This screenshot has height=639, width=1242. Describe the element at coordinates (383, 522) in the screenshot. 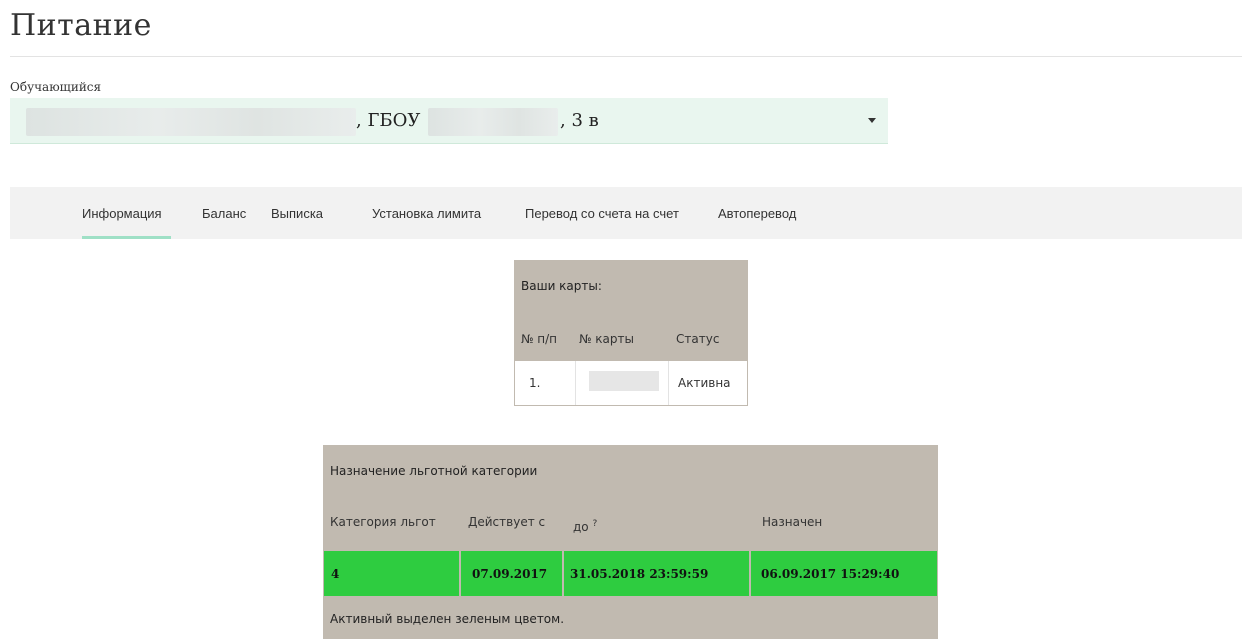

I see `benefit-header-category: Категория льгот` at that location.